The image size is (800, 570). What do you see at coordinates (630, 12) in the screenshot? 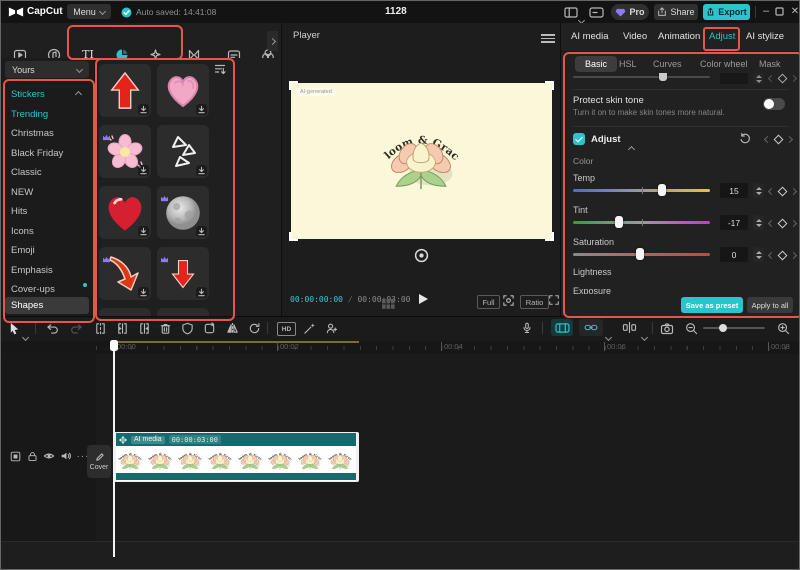
I see `pro-badge: Pro` at bounding box center [630, 12].